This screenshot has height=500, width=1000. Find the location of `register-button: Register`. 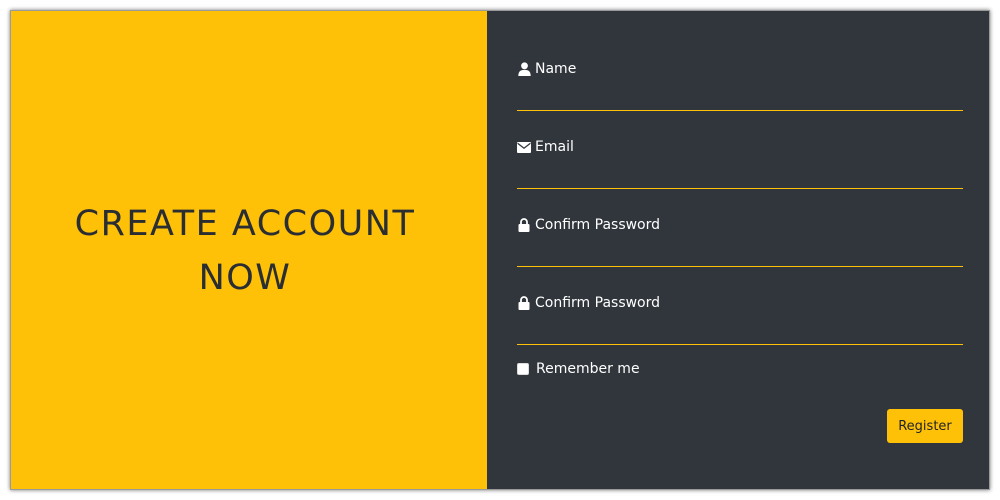

register-button: Register is located at coordinates (925, 426).